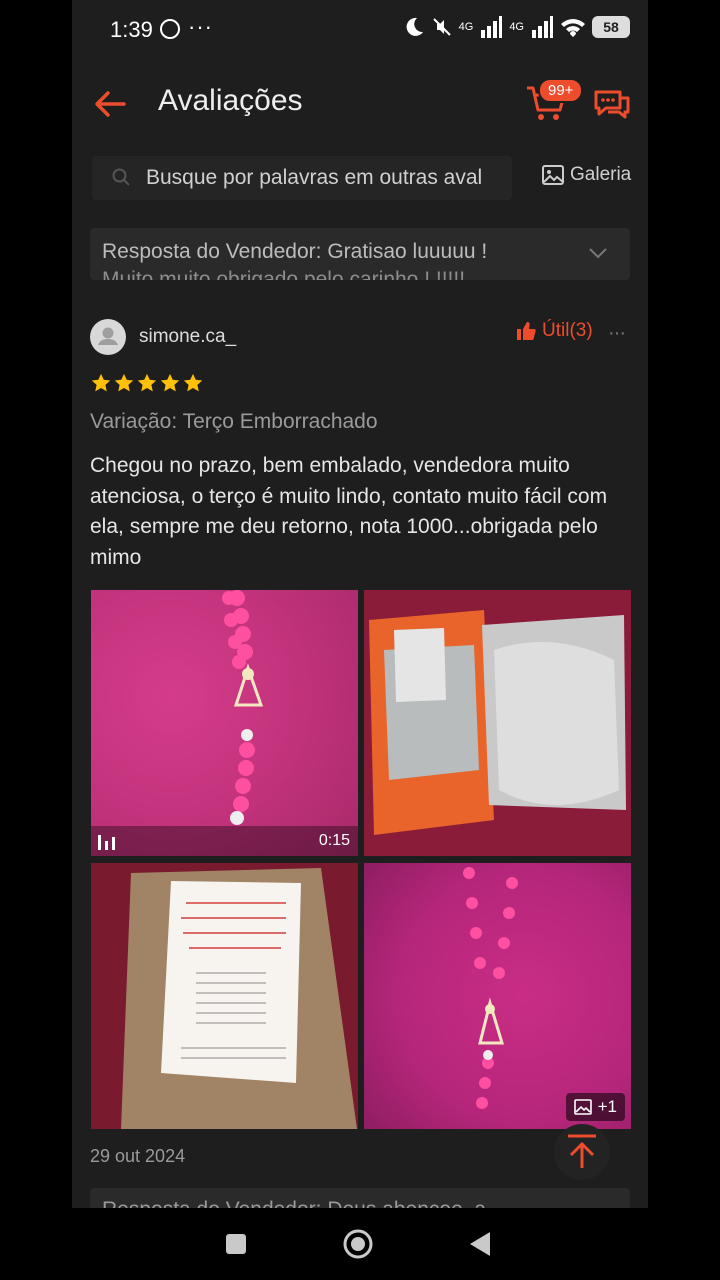 This screenshot has height=1280, width=720. Describe the element at coordinates (611, 27) in the screenshot. I see `battery-indicator: 58` at that location.